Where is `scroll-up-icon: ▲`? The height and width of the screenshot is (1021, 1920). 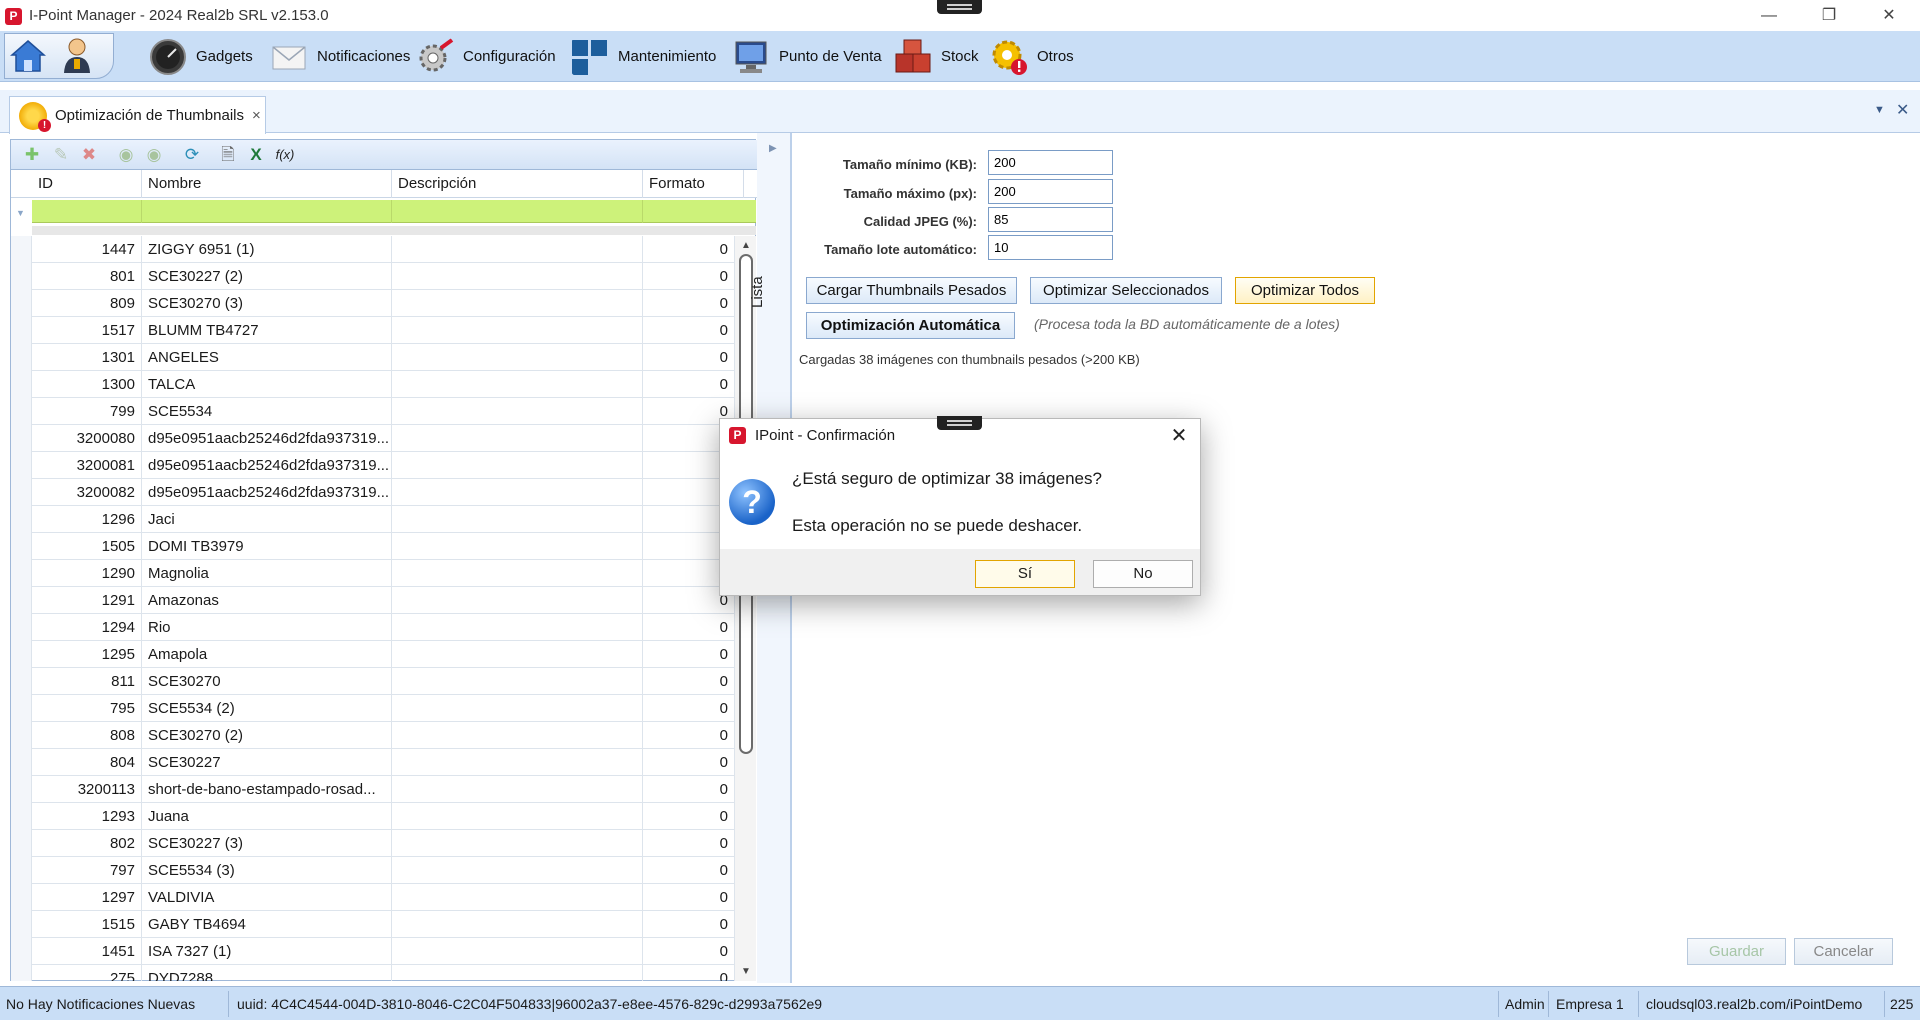
scroll-up-icon: ▲ is located at coordinates (746, 245).